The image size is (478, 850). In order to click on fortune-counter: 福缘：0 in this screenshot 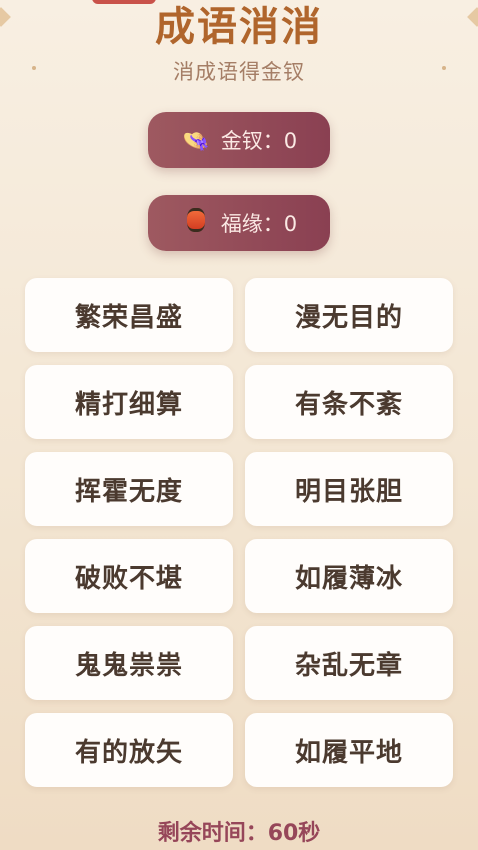, I will do `click(239, 223)`.